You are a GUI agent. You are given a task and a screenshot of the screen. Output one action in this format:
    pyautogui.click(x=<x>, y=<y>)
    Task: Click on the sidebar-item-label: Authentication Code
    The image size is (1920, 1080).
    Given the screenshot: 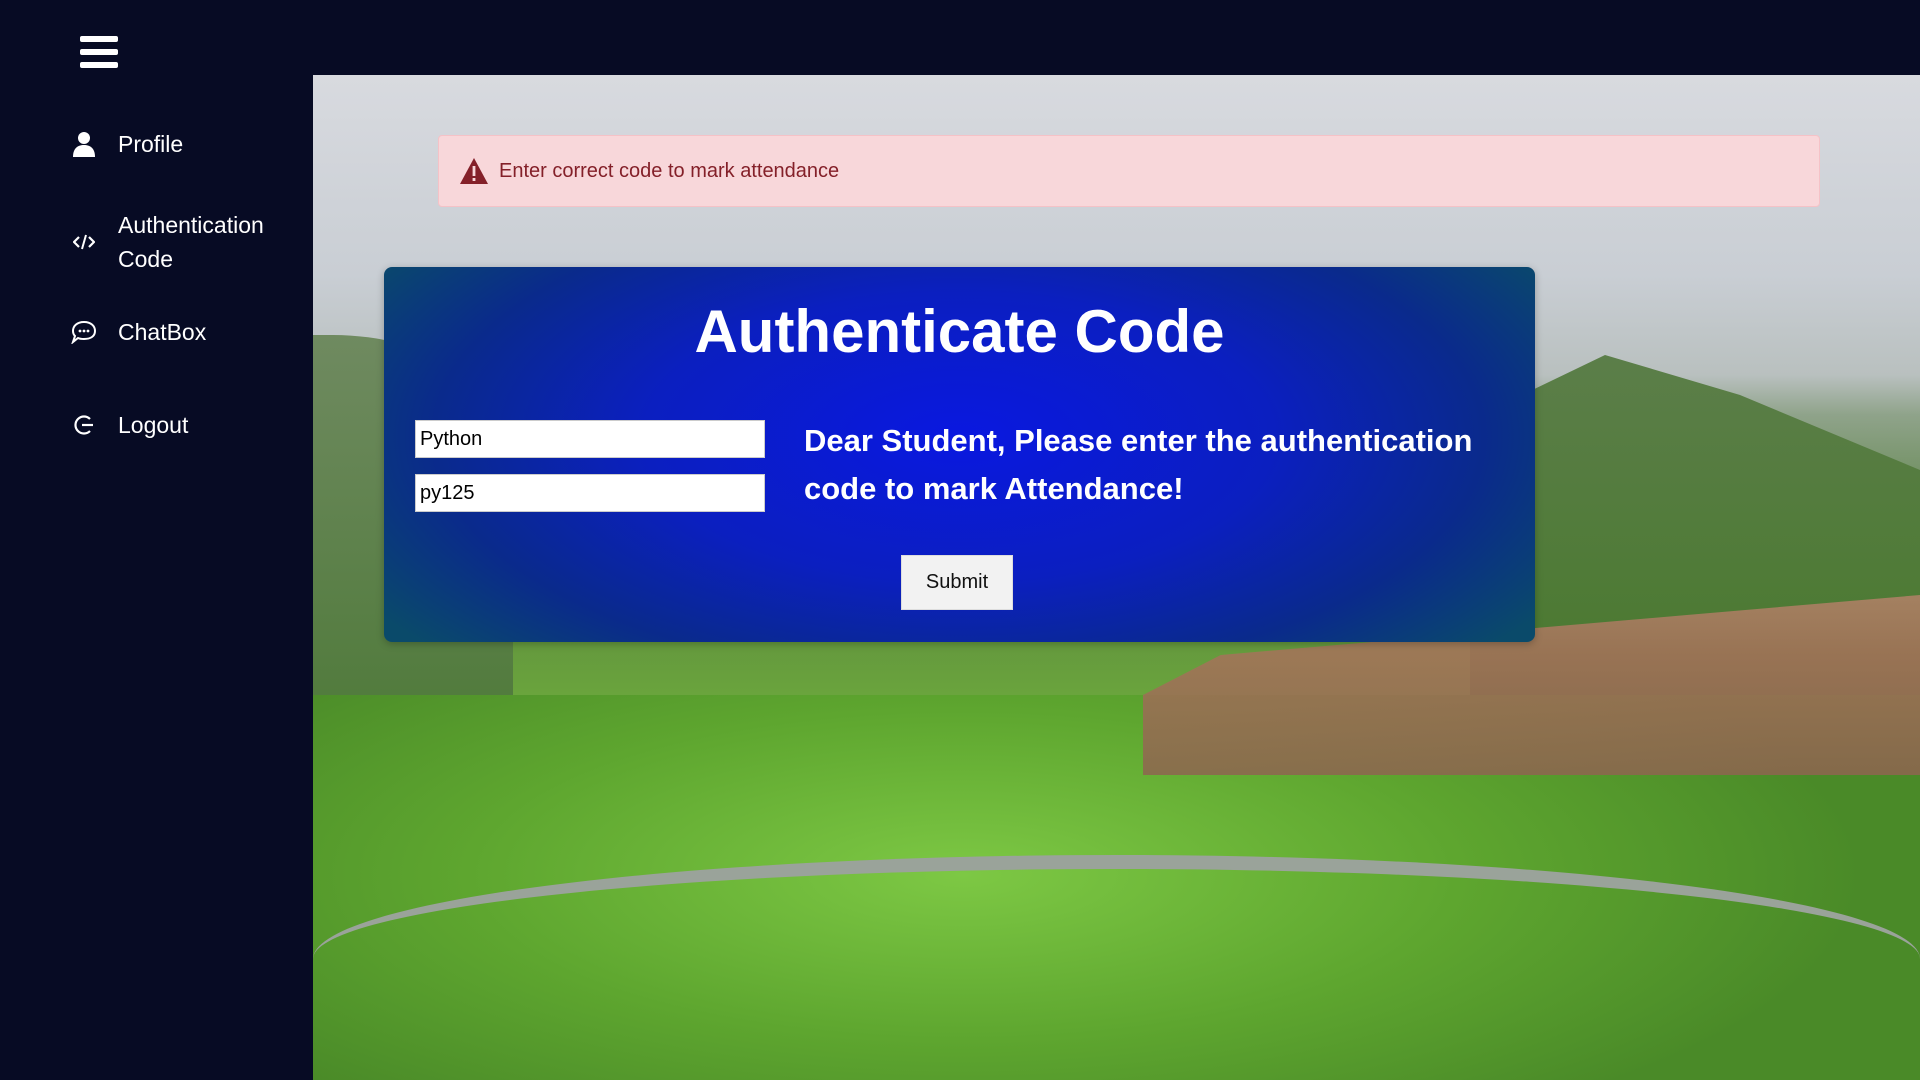 What is the action you would take?
    pyautogui.click(x=191, y=242)
    